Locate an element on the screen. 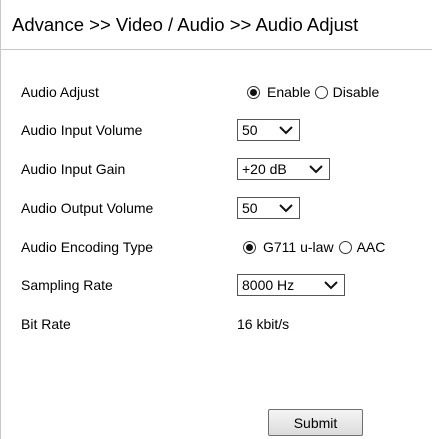 This screenshot has width=432, height=439. audio-output-volume-value: 50 is located at coordinates (250, 208).